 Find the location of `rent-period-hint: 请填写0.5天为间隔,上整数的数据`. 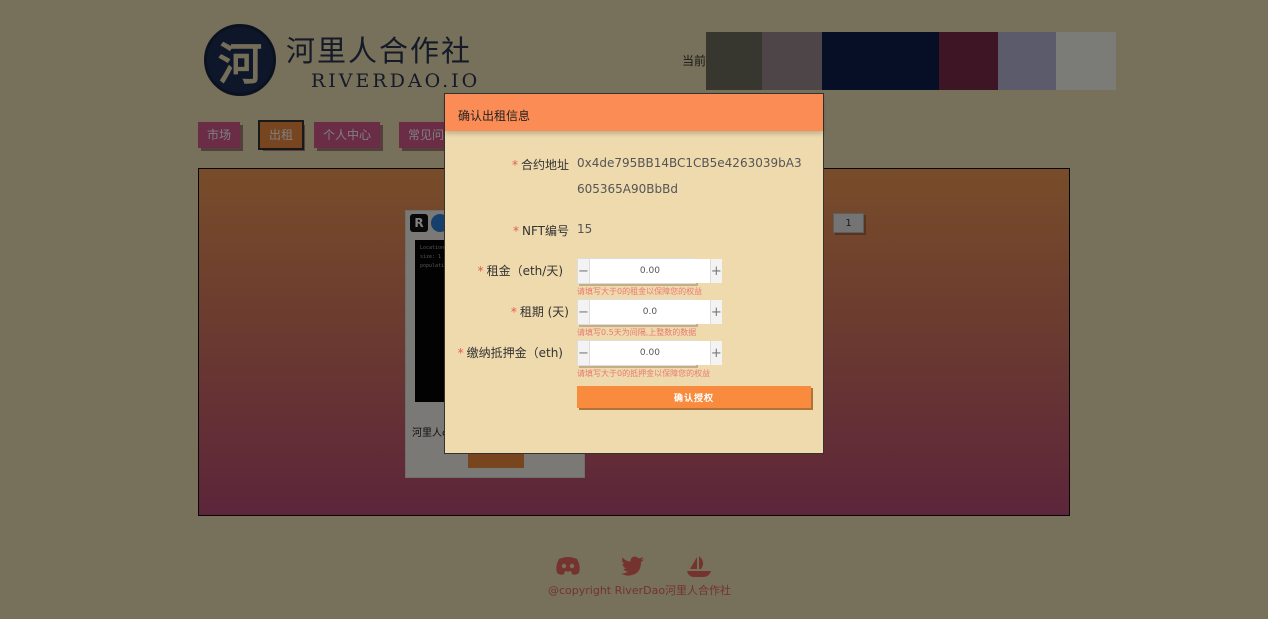

rent-period-hint: 请填写0.5天为间隔,上整数的数据 is located at coordinates (637, 332).